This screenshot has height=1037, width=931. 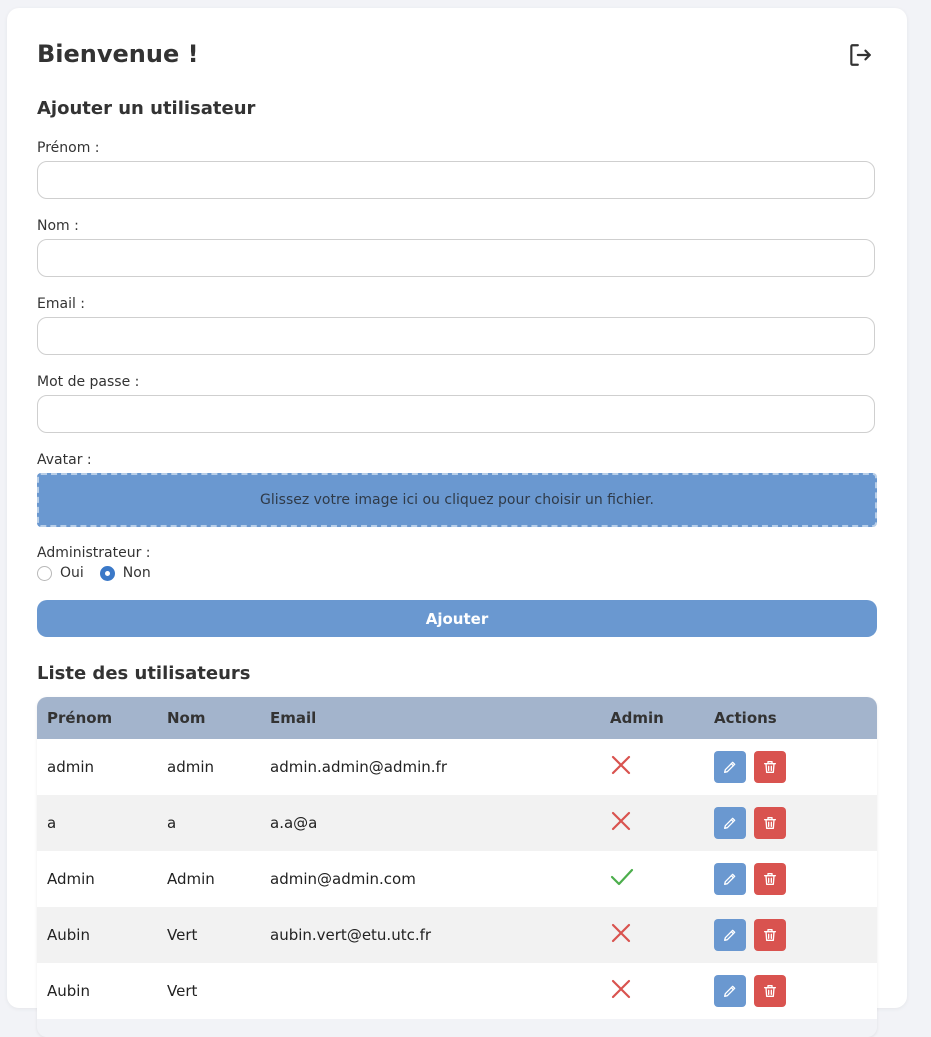 I want to click on cell-firstname: a, so click(x=52, y=823).